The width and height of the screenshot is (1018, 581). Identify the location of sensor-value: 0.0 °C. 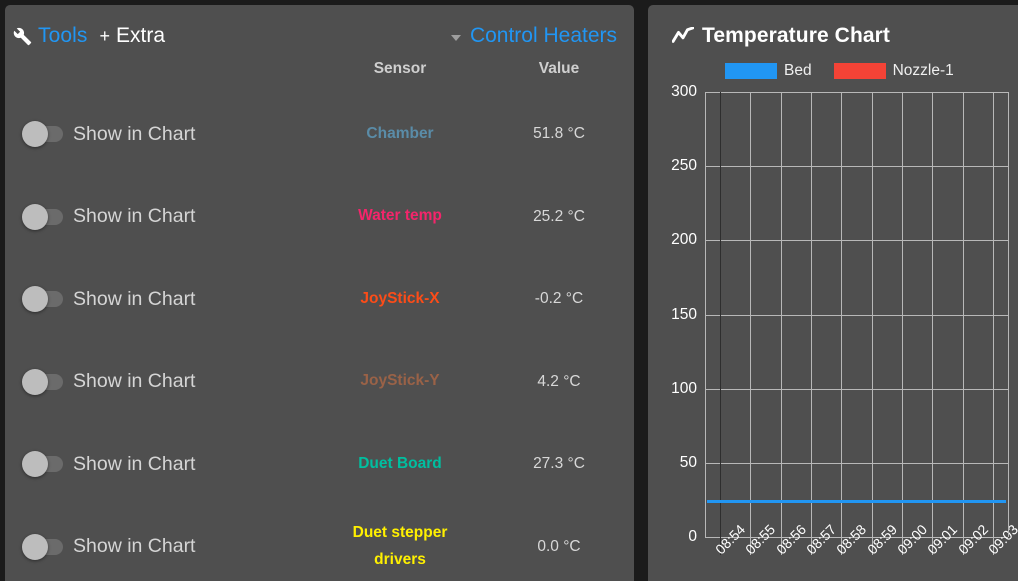
(559, 546).